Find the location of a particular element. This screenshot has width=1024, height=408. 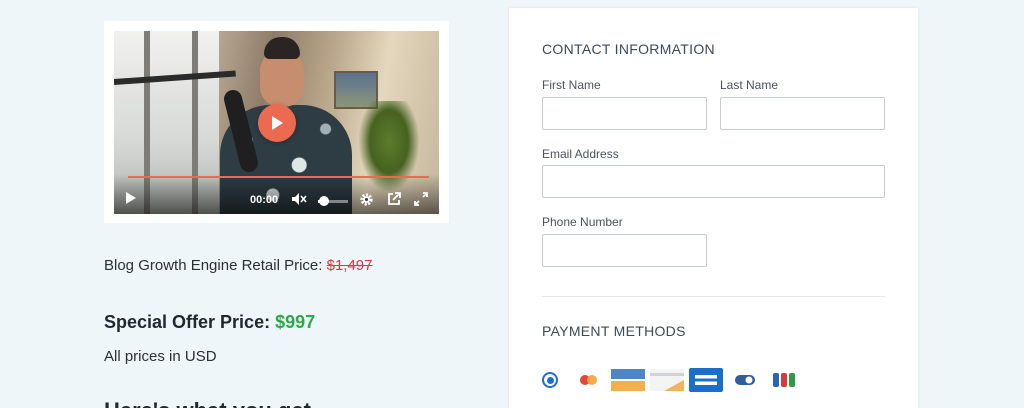

jcb-icon is located at coordinates (784, 380).